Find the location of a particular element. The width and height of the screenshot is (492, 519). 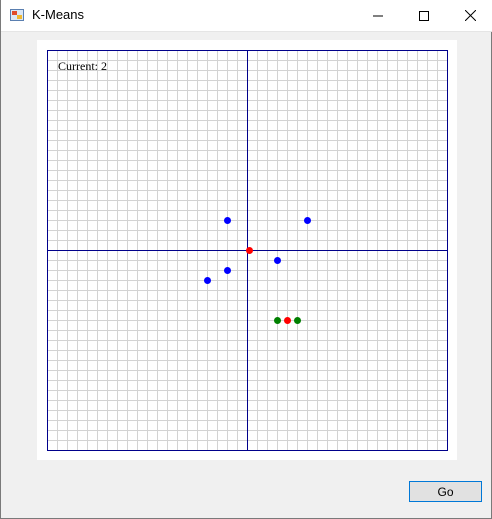

close-button is located at coordinates (469, 15).